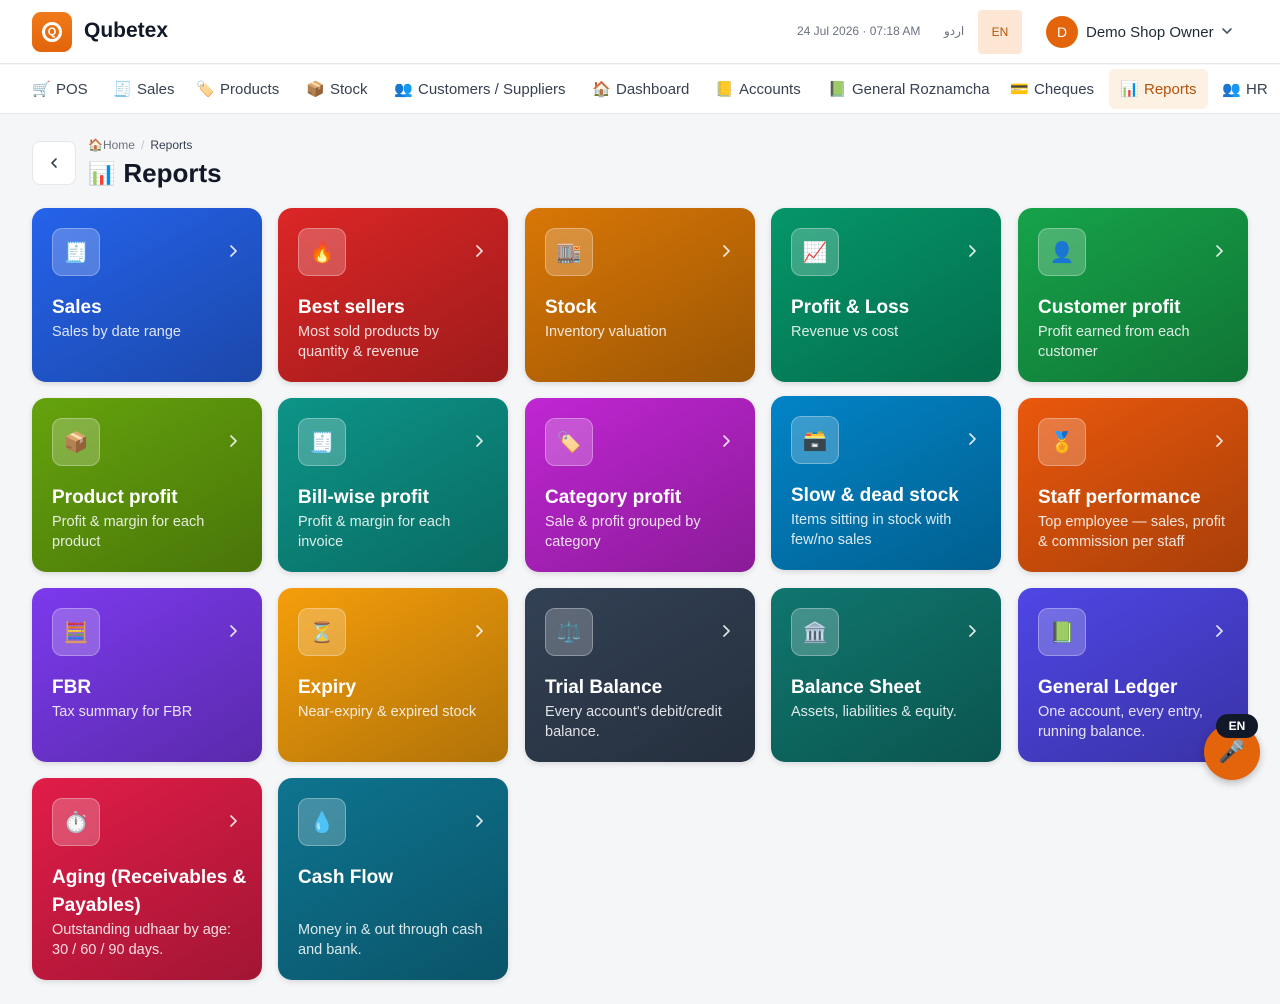 This screenshot has height=1004, width=1280. I want to click on voice-language-badge: EN, so click(1237, 726).